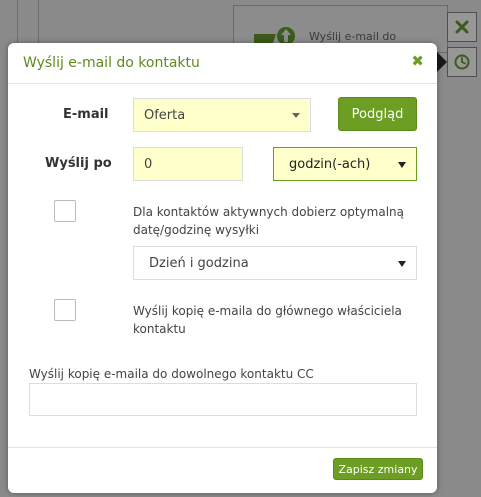  I want to click on close-icon, so click(462, 27).